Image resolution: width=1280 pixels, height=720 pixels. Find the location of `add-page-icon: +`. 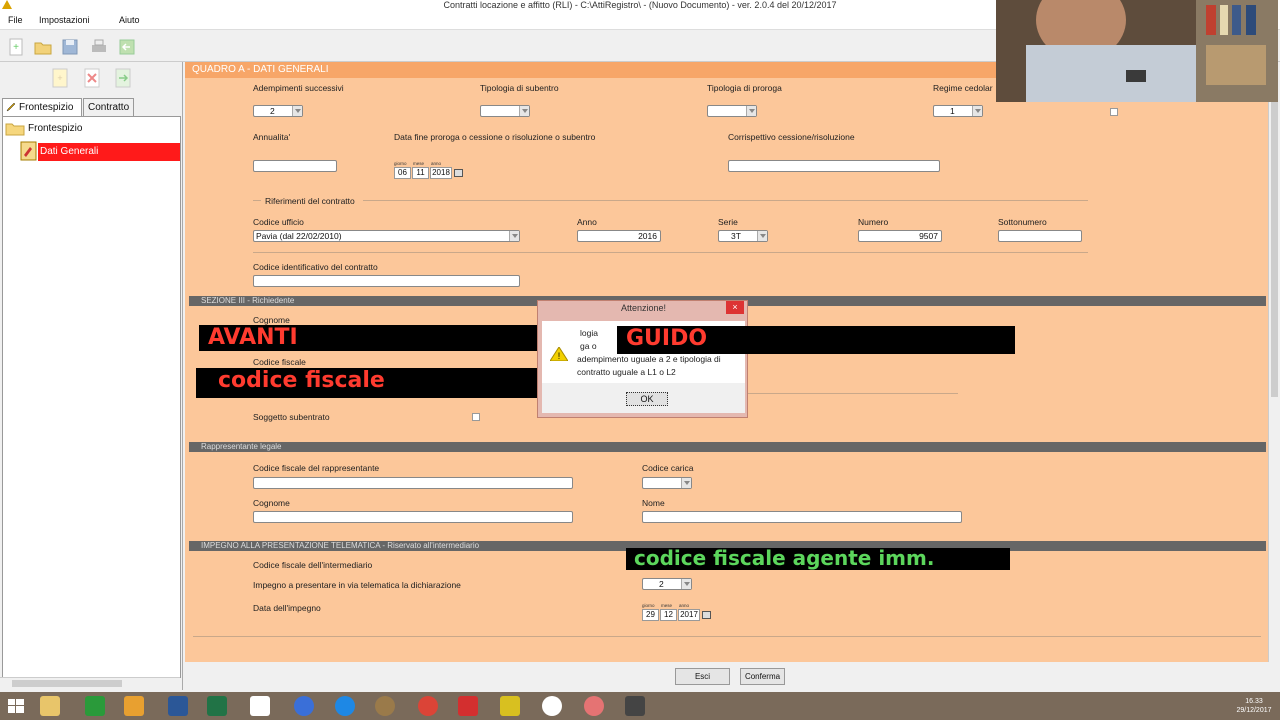

add-page-icon: + is located at coordinates (60, 78).